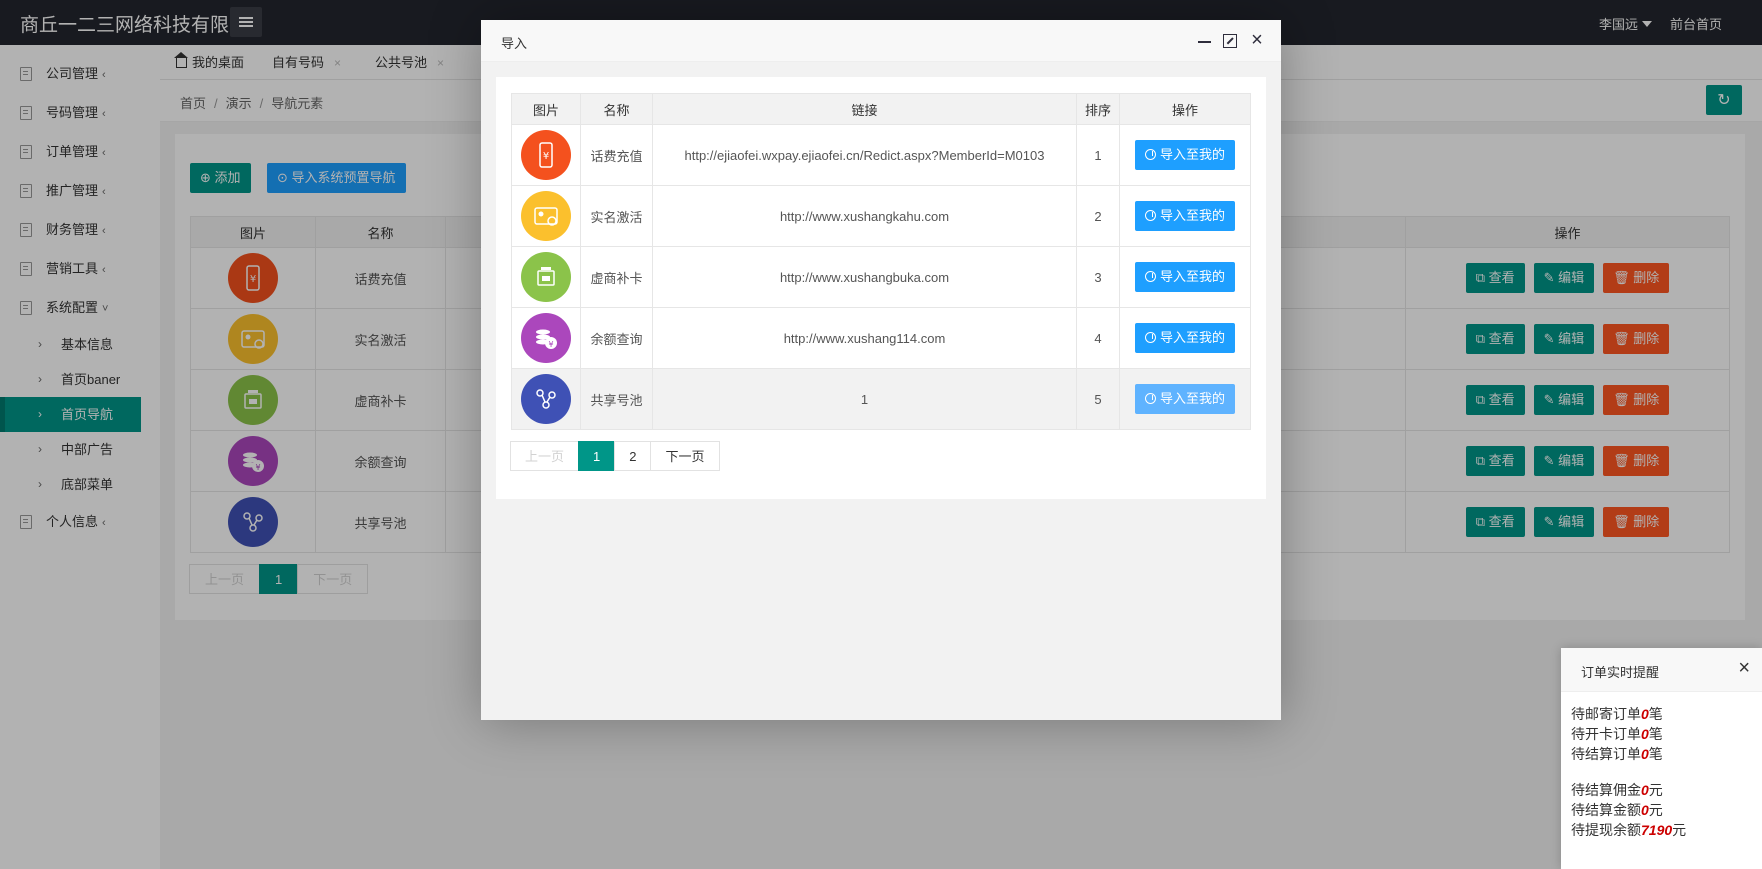  Describe the element at coordinates (1098, 109) in the screenshot. I see `column-header-order: 排序` at that location.